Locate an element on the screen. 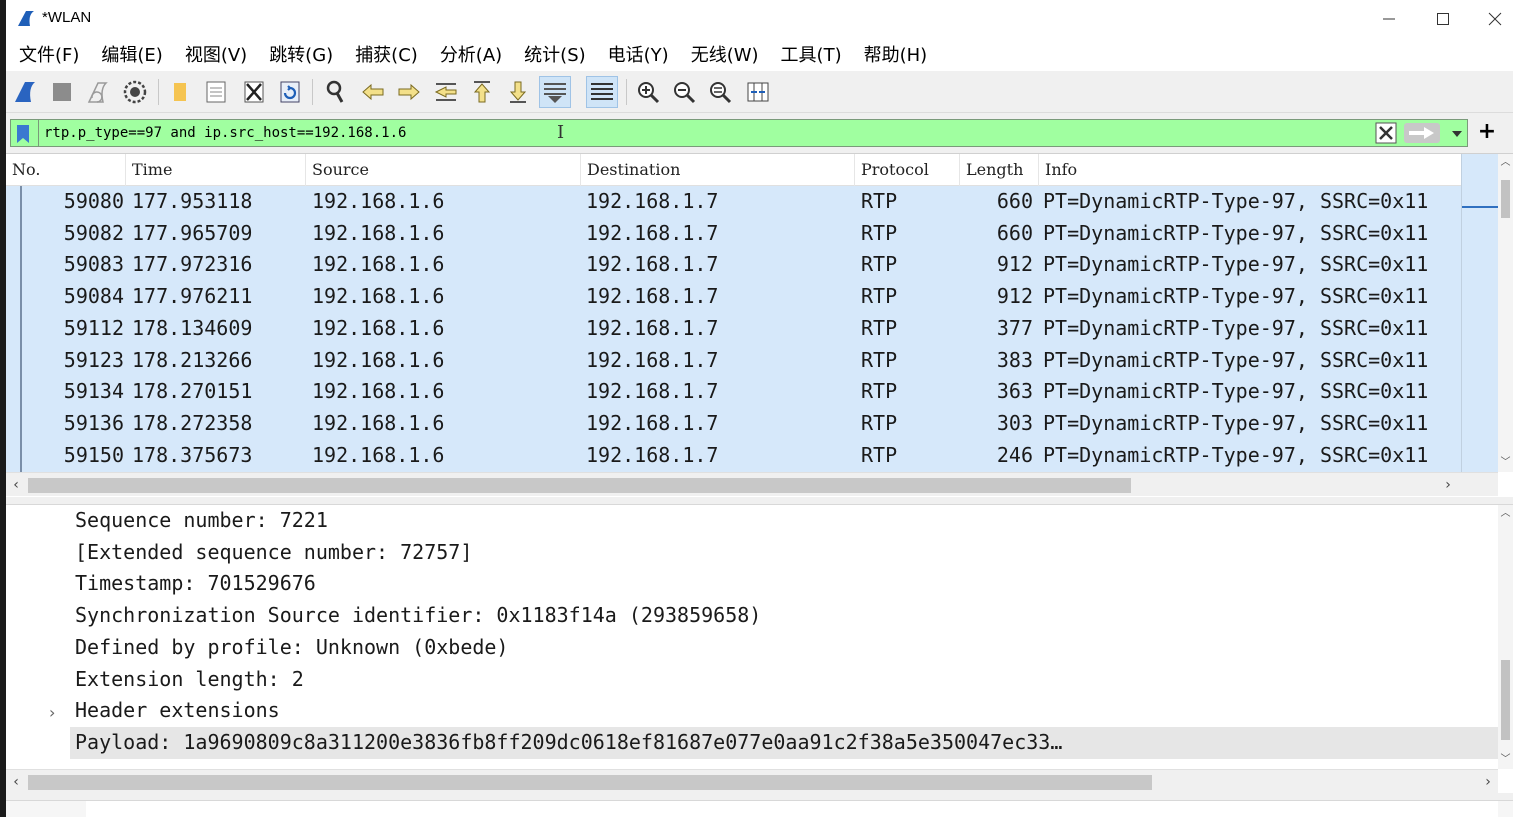 This screenshot has height=817, width=1513. zoom-out-button is located at coordinates (684, 92).